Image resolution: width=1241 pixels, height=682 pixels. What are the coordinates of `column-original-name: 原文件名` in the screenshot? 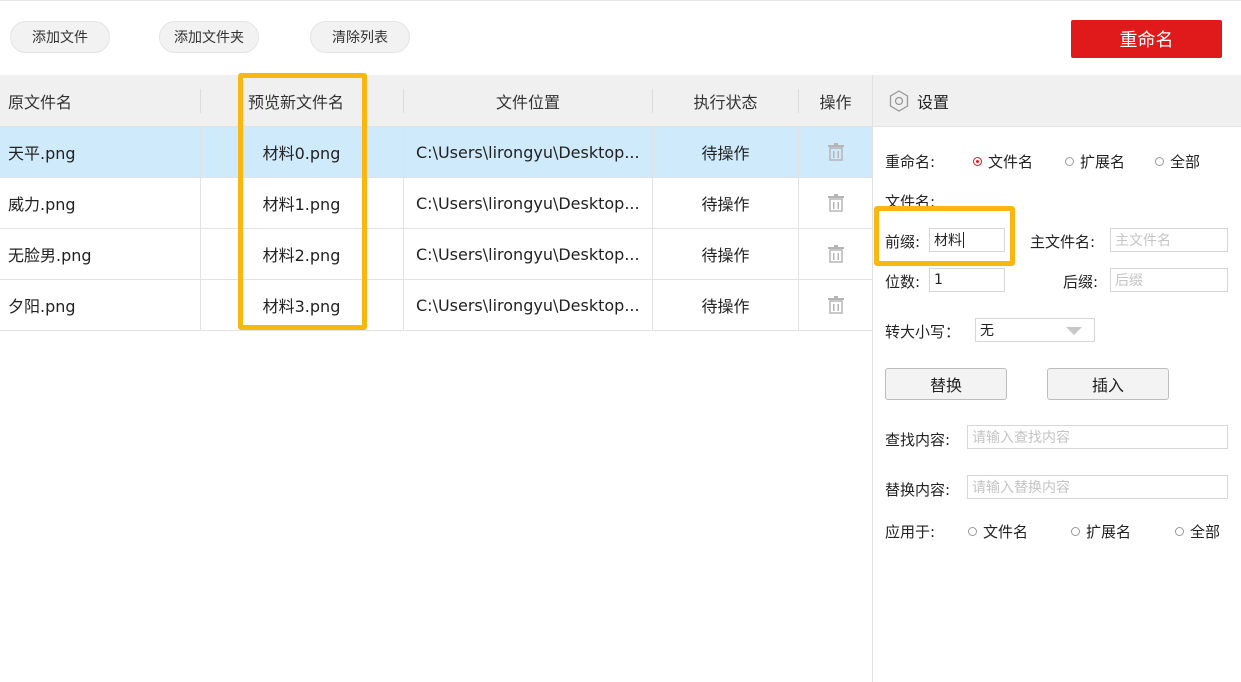 It's located at (40, 102).